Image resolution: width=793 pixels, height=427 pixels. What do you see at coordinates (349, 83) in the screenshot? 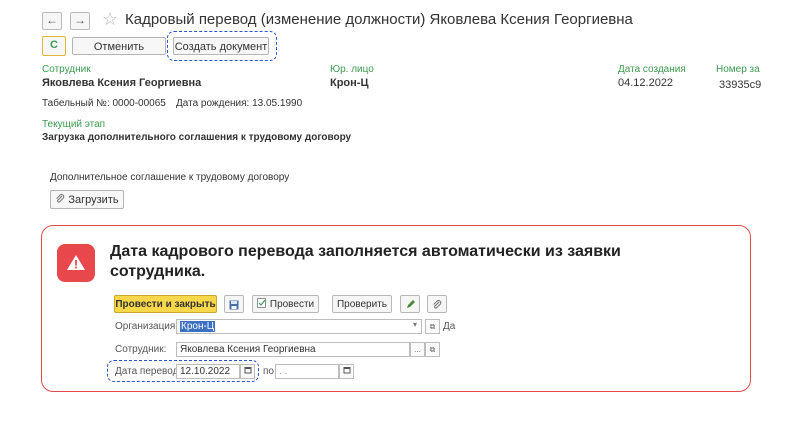
I see `legal-entity-value: Крон-Ц` at bounding box center [349, 83].